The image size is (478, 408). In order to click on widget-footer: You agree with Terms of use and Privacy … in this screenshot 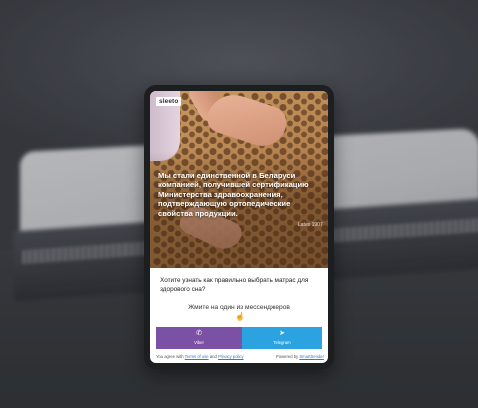, I will do `click(240, 358)`.